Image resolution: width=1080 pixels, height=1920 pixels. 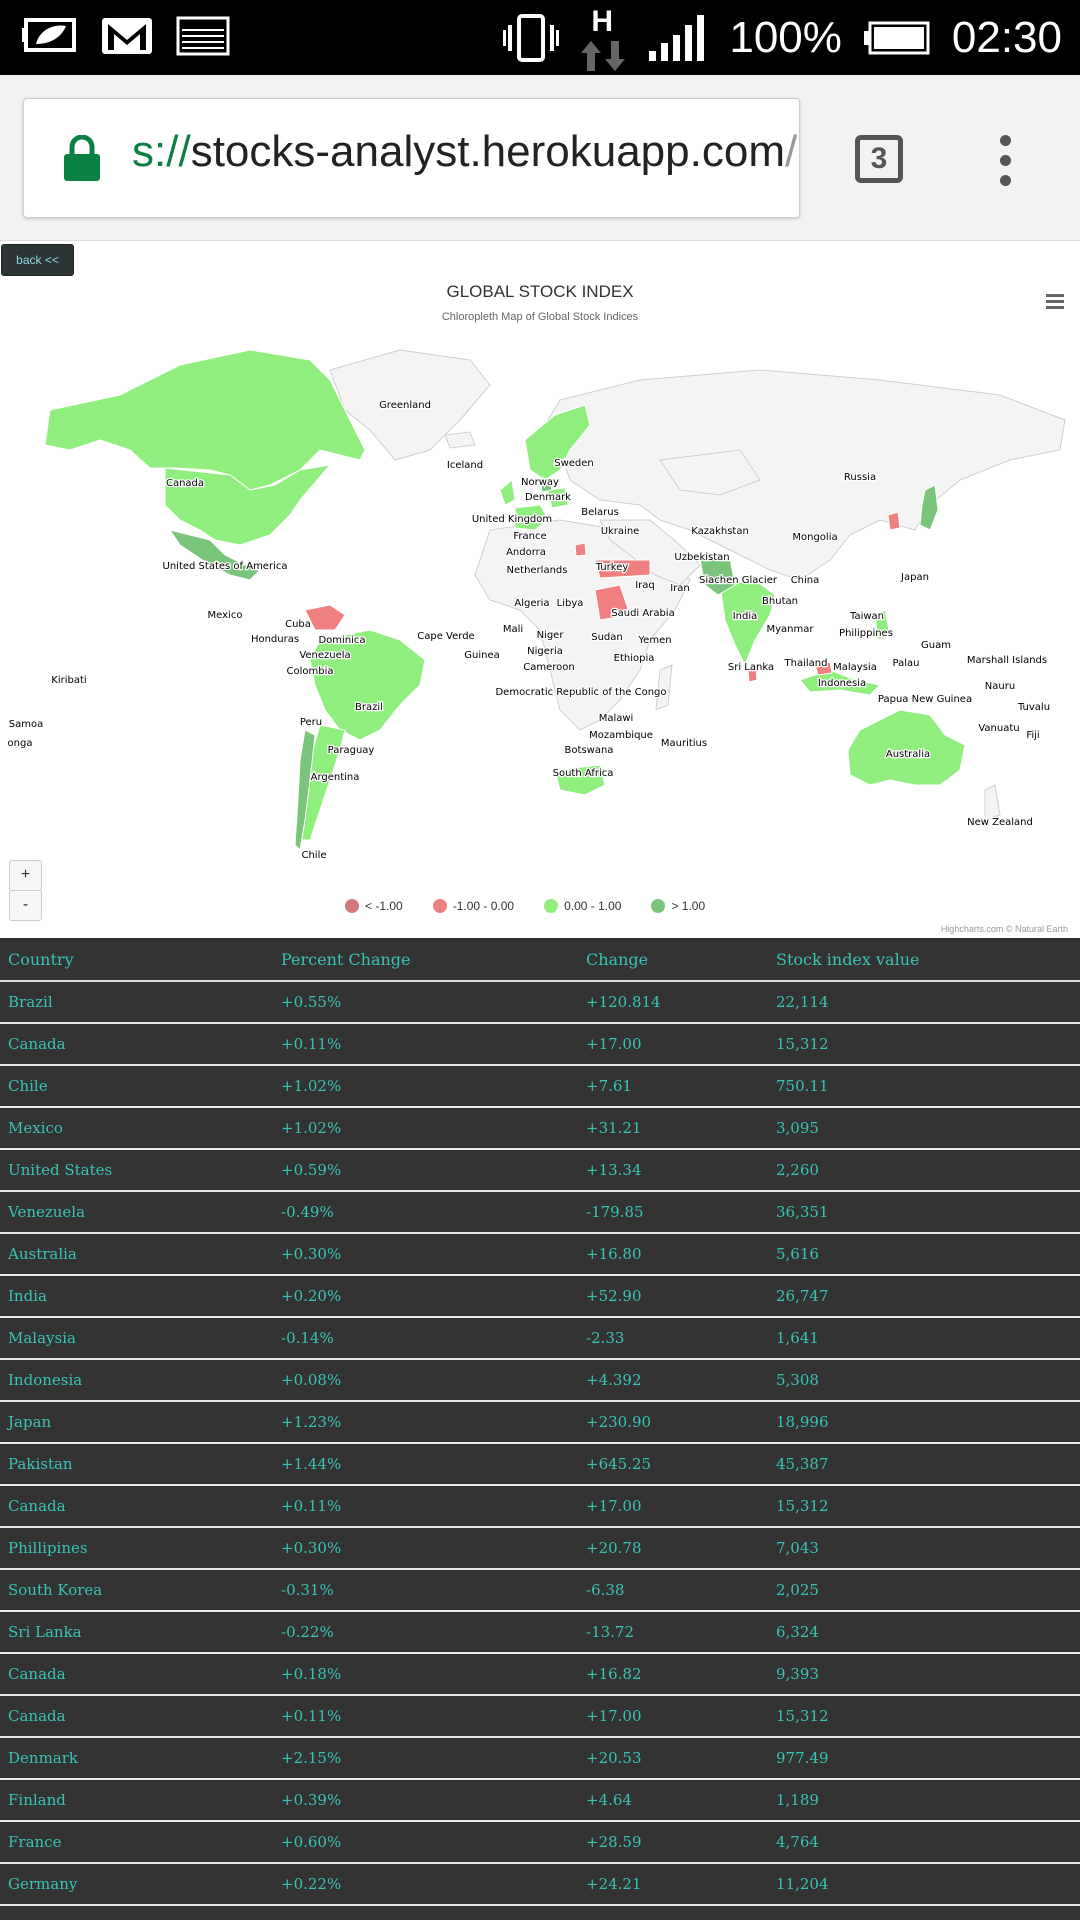 I want to click on map-label-mongolia: Mongolia, so click(x=814, y=537).